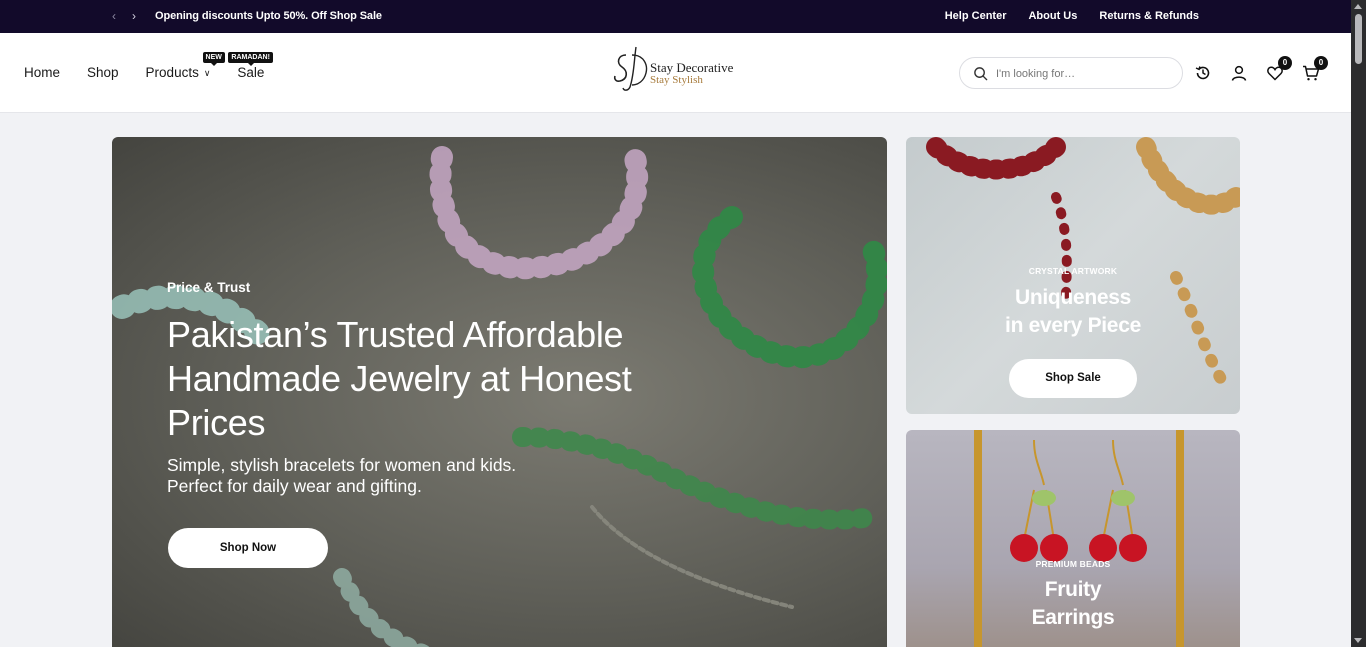 Image resolution: width=1366 pixels, height=647 pixels. What do you see at coordinates (1073, 271) in the screenshot?
I see `card-eyebrow: CRYSTAL ARTWORK` at bounding box center [1073, 271].